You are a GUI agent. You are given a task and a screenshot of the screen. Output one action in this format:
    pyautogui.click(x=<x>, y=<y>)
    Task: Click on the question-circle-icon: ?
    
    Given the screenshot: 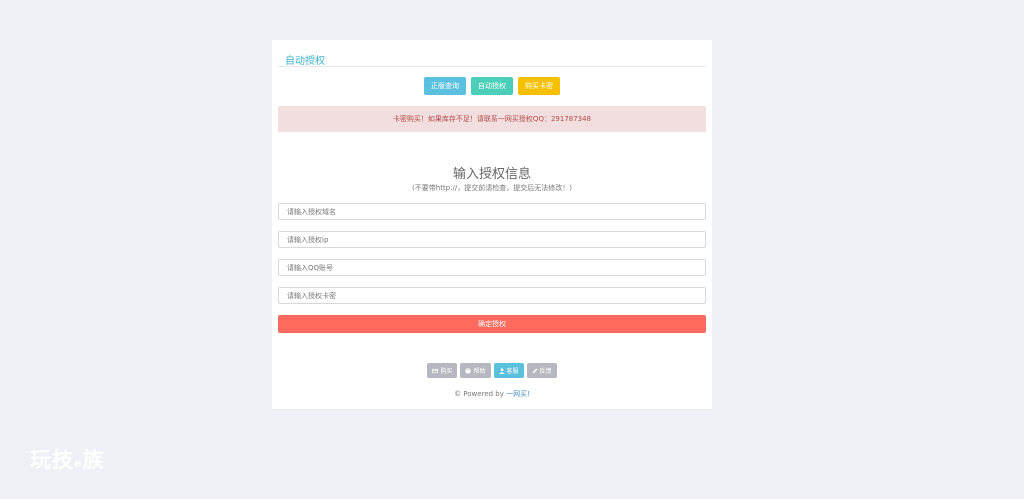 What is the action you would take?
    pyautogui.click(x=468, y=370)
    